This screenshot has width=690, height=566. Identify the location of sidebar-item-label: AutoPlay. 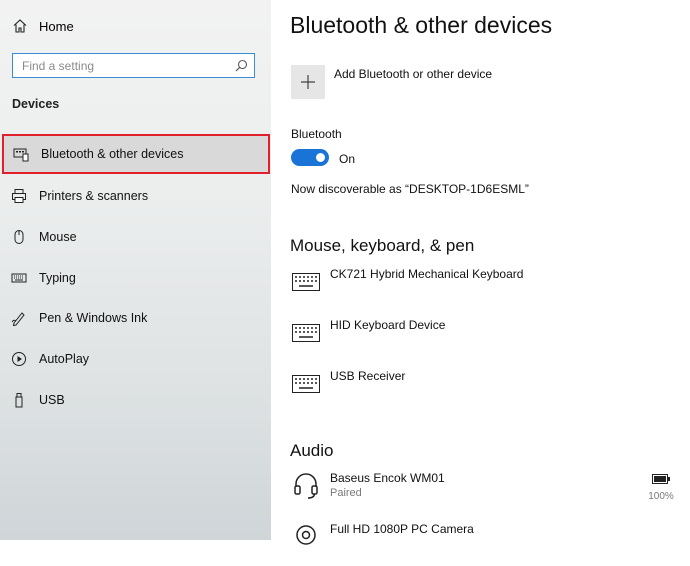
(64, 359).